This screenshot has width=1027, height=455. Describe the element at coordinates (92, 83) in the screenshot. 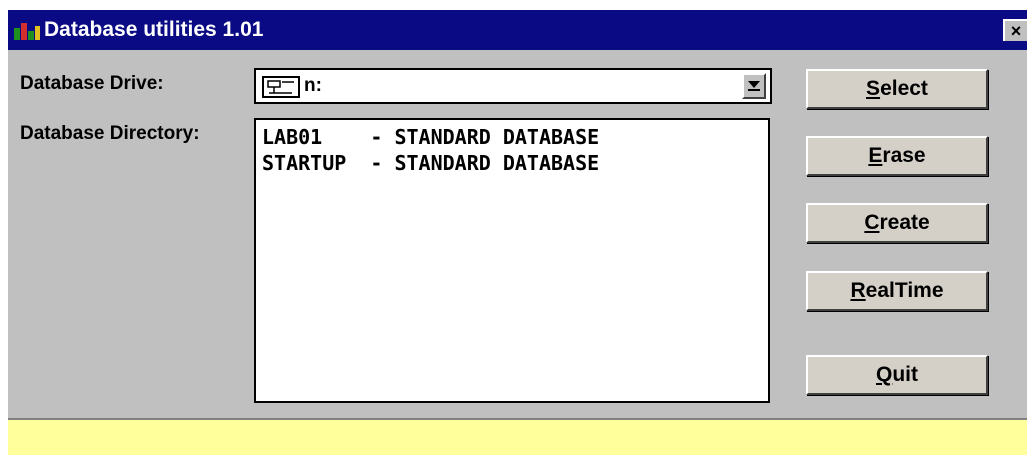

I see `database-drive-label: Database Drive:` at that location.